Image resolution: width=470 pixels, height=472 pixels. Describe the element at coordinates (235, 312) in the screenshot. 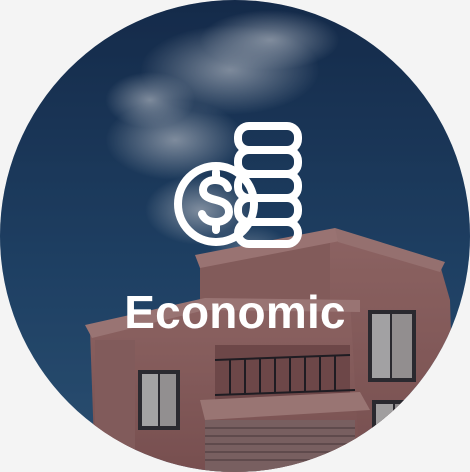

I see `category-title: Economic` at that location.